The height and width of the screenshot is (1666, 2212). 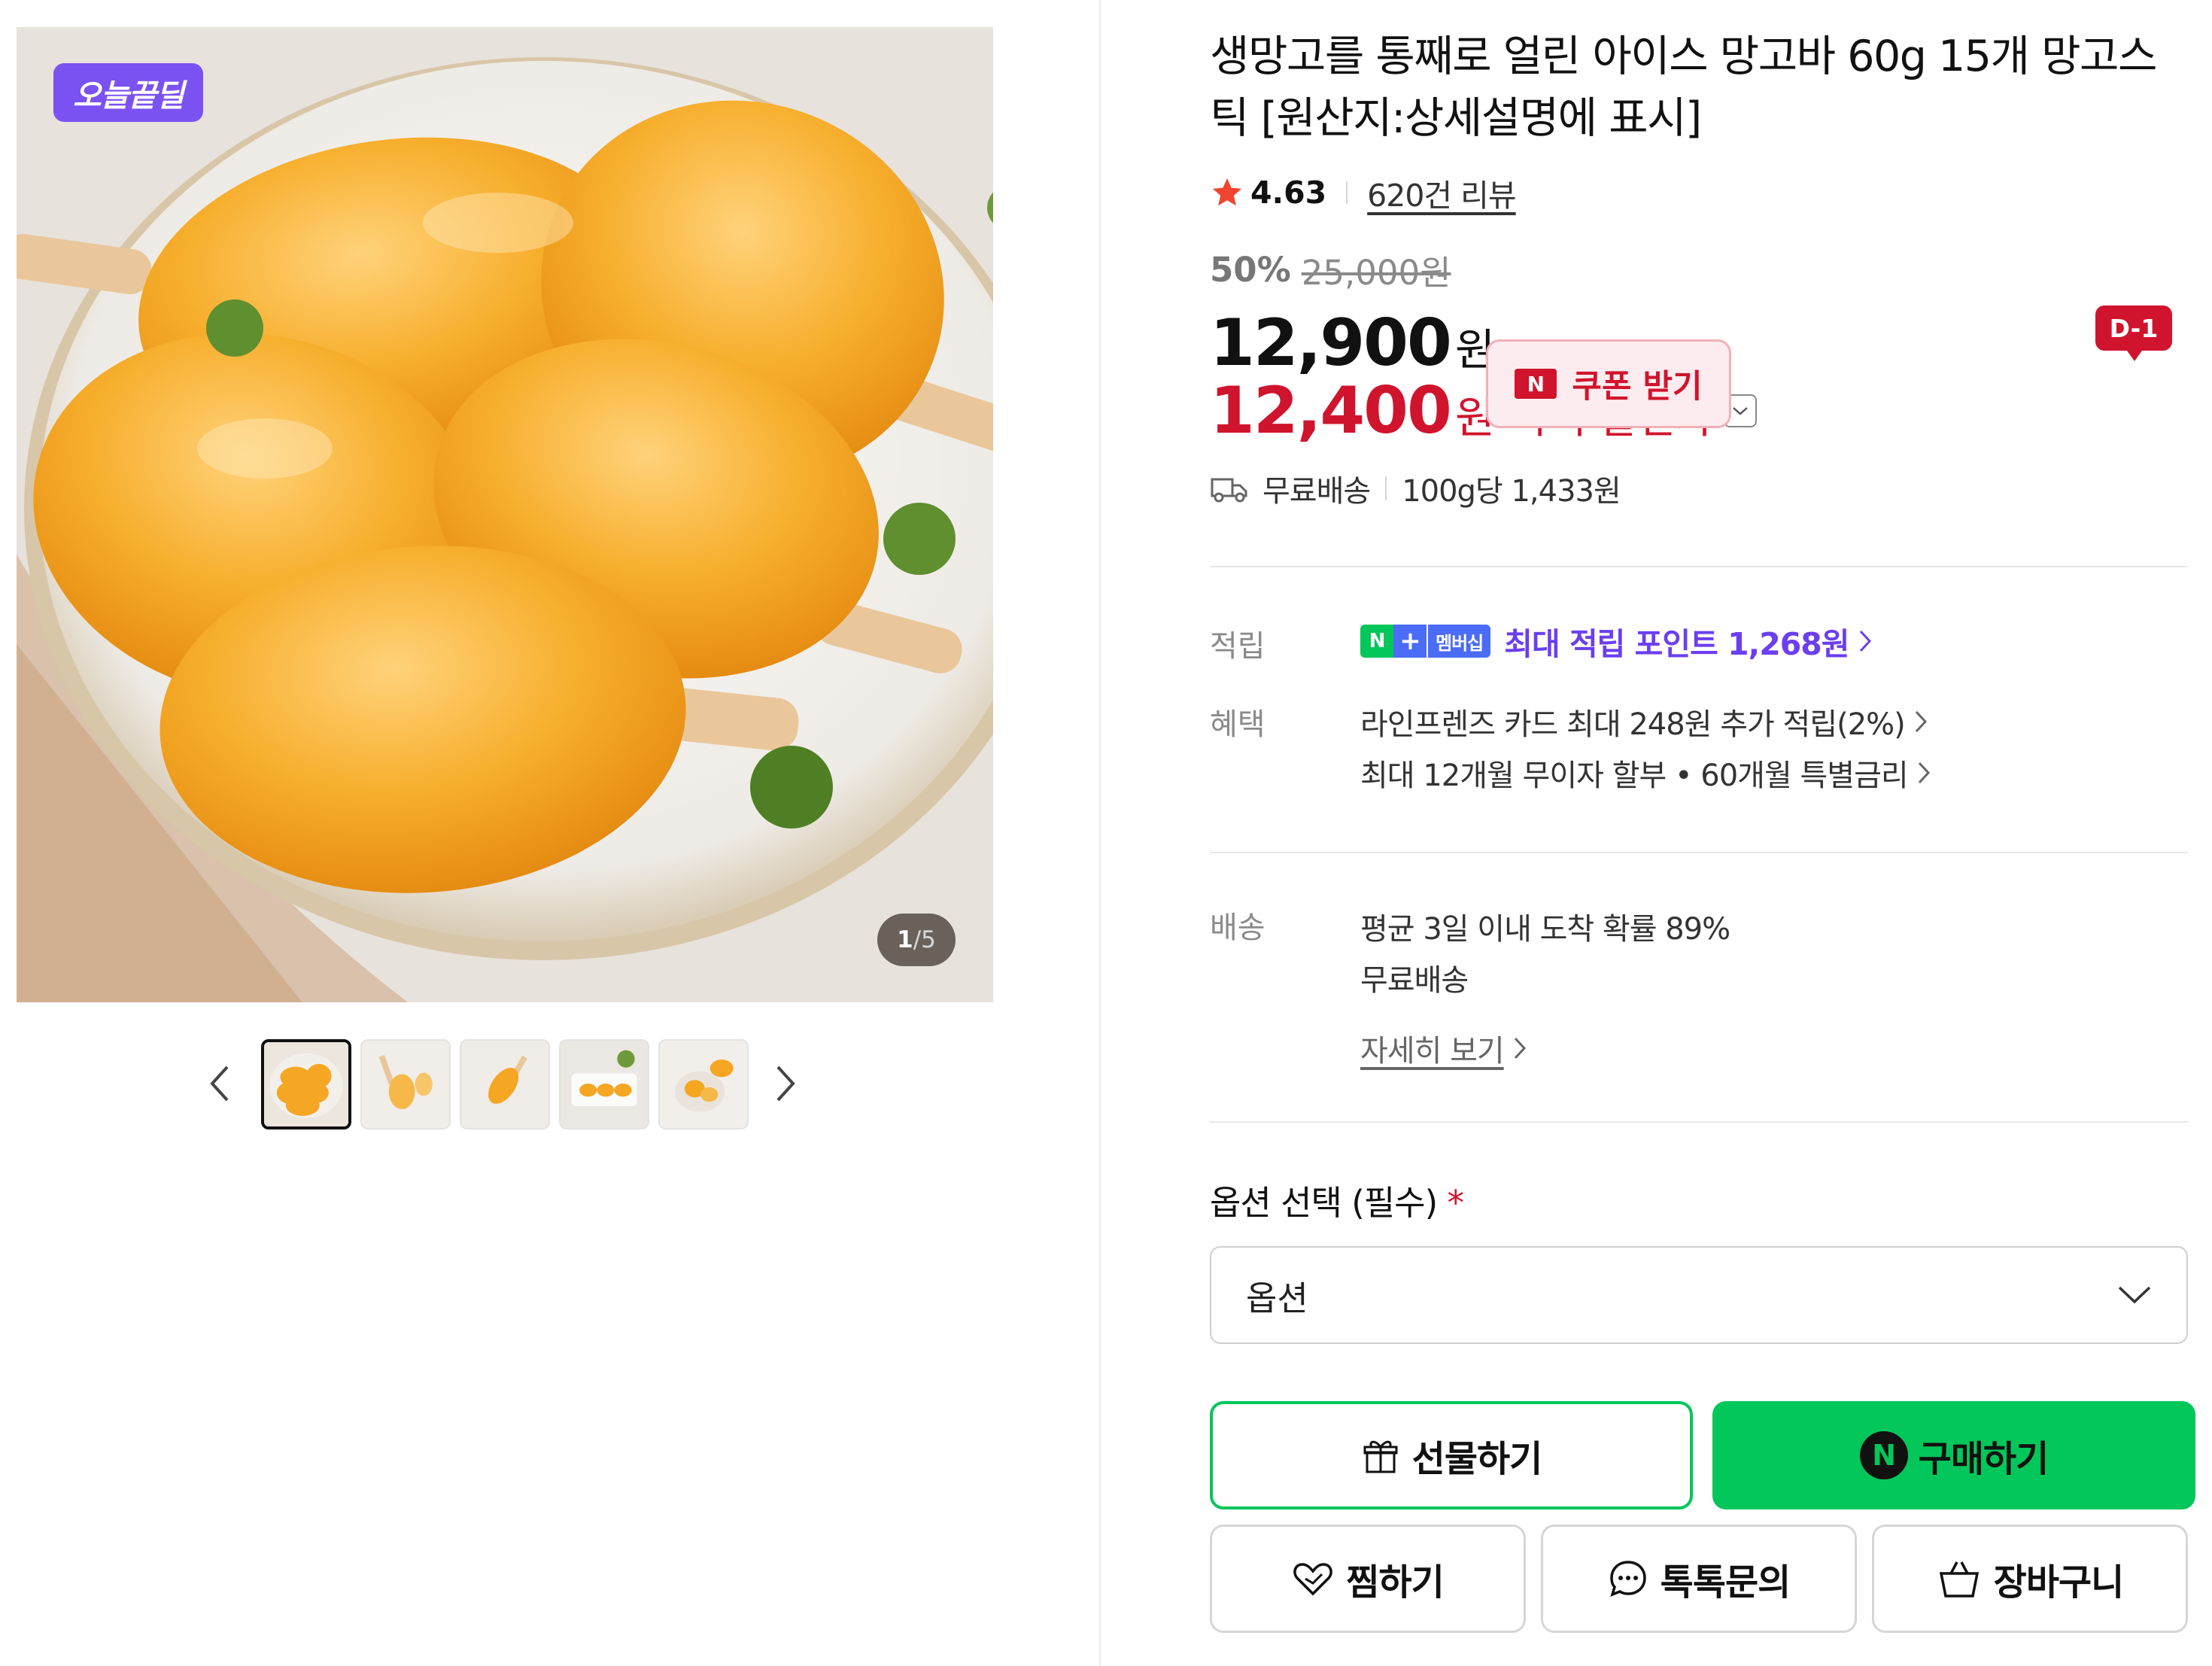 I want to click on installment-text: 최대 12개월 무이자 할부 • 60개월 특별금리, so click(x=1634, y=776).